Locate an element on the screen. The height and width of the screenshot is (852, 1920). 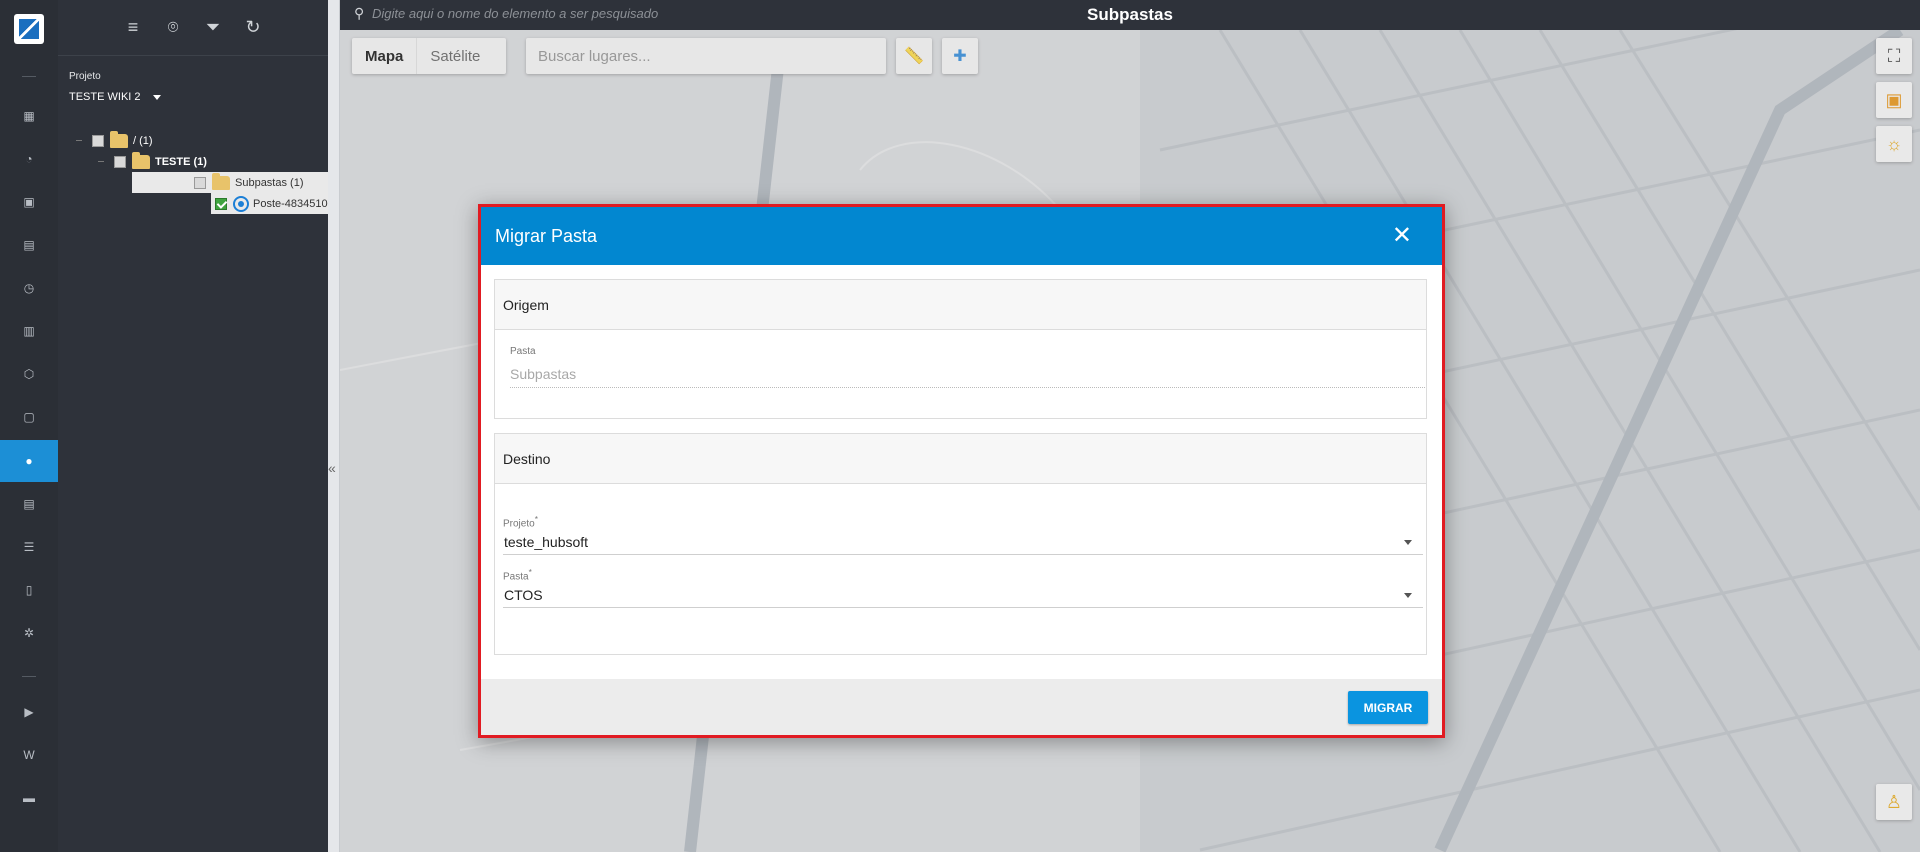
map-pin-icon: ⌾ is located at coordinates (173, 27).